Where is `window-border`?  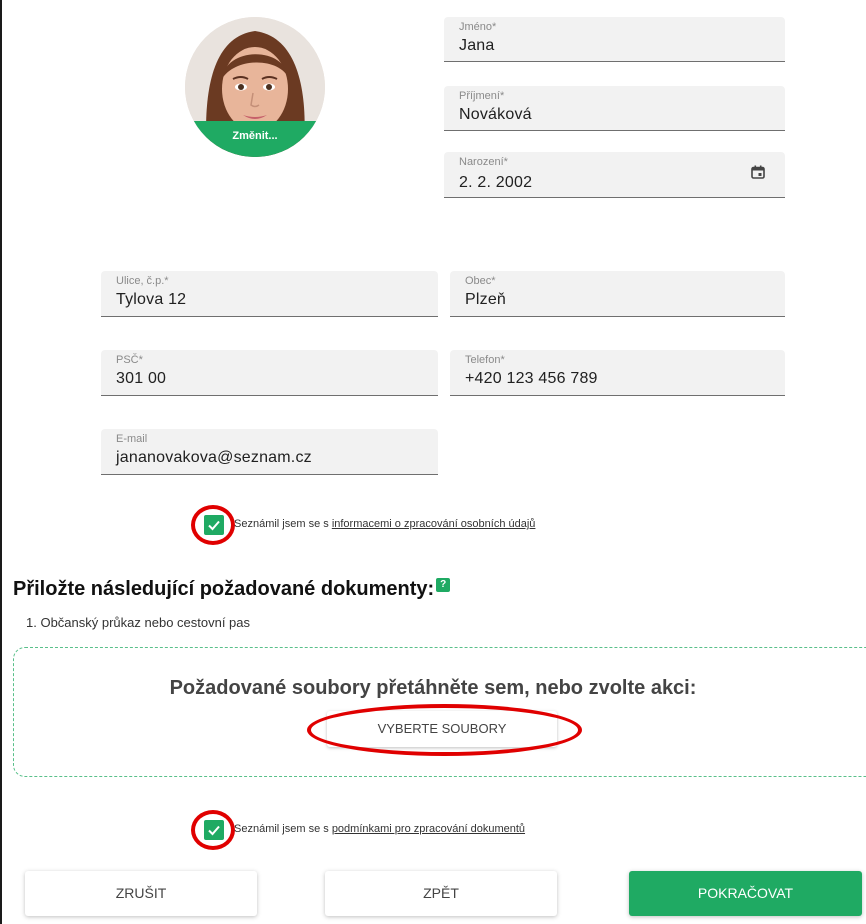 window-border is located at coordinates (1, 462).